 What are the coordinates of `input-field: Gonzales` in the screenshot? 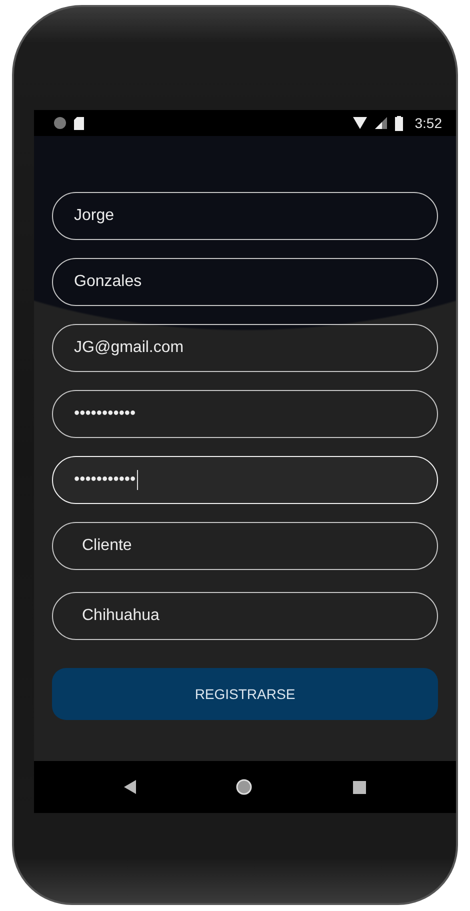 It's located at (245, 282).